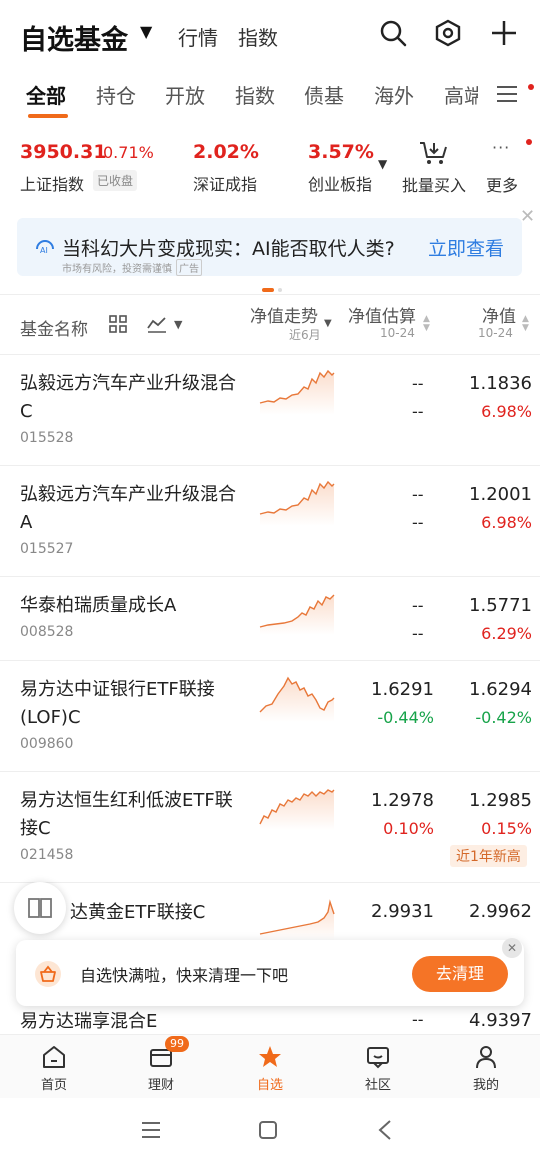  What do you see at coordinates (54, 1083) in the screenshot?
I see `nav-home: 首页` at bounding box center [54, 1083].